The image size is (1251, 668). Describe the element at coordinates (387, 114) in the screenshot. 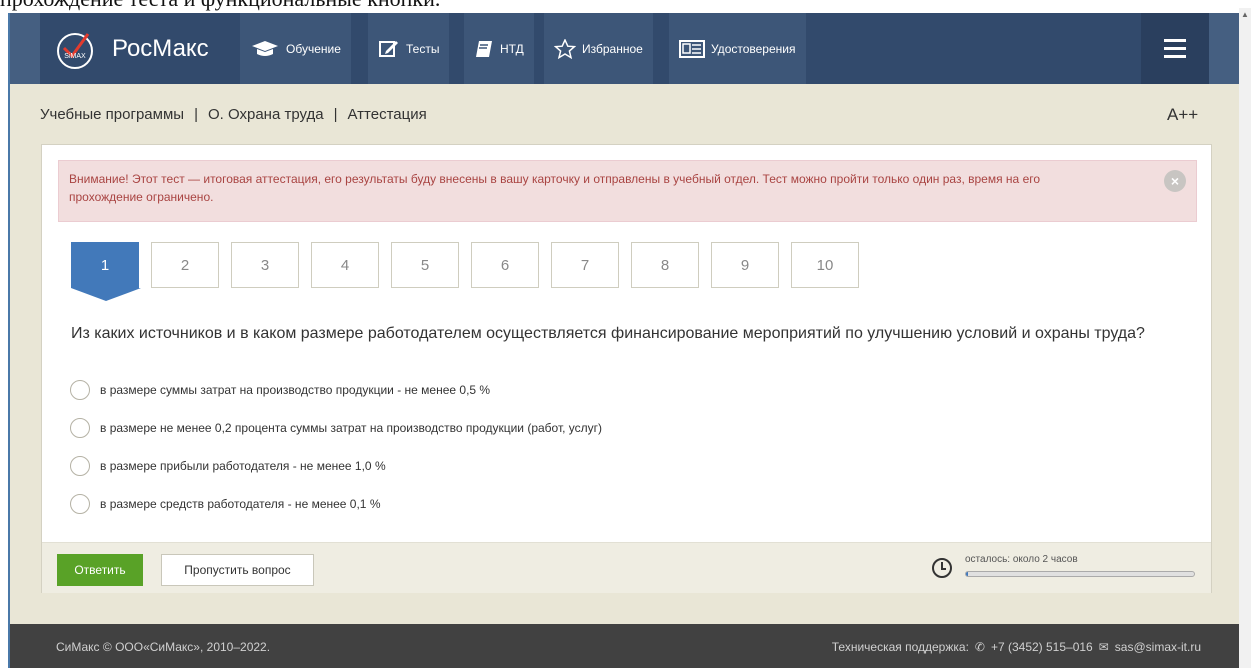

I see `breadcrumb-item: Аттестация` at that location.